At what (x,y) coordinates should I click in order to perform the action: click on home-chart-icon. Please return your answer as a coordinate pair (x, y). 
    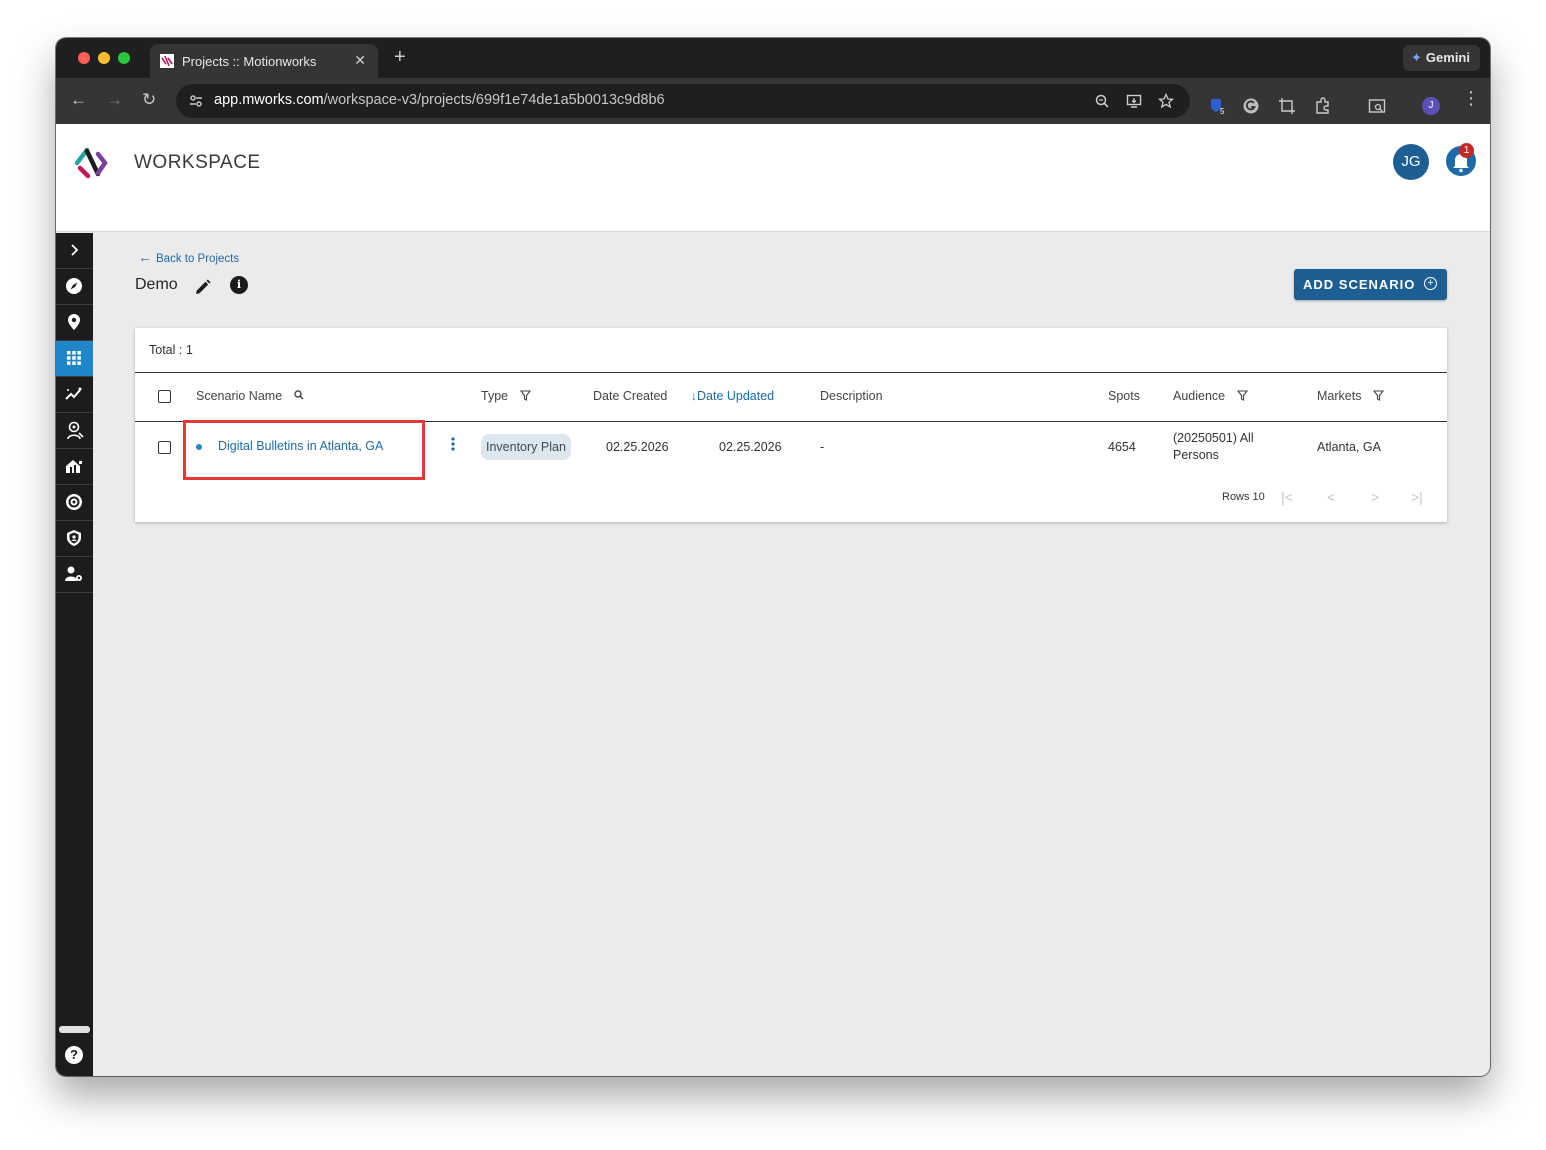
    Looking at the image, I should click on (74, 466).